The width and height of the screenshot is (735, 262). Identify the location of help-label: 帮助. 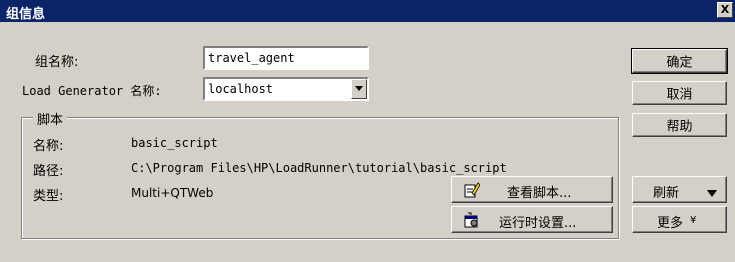
(679, 127).